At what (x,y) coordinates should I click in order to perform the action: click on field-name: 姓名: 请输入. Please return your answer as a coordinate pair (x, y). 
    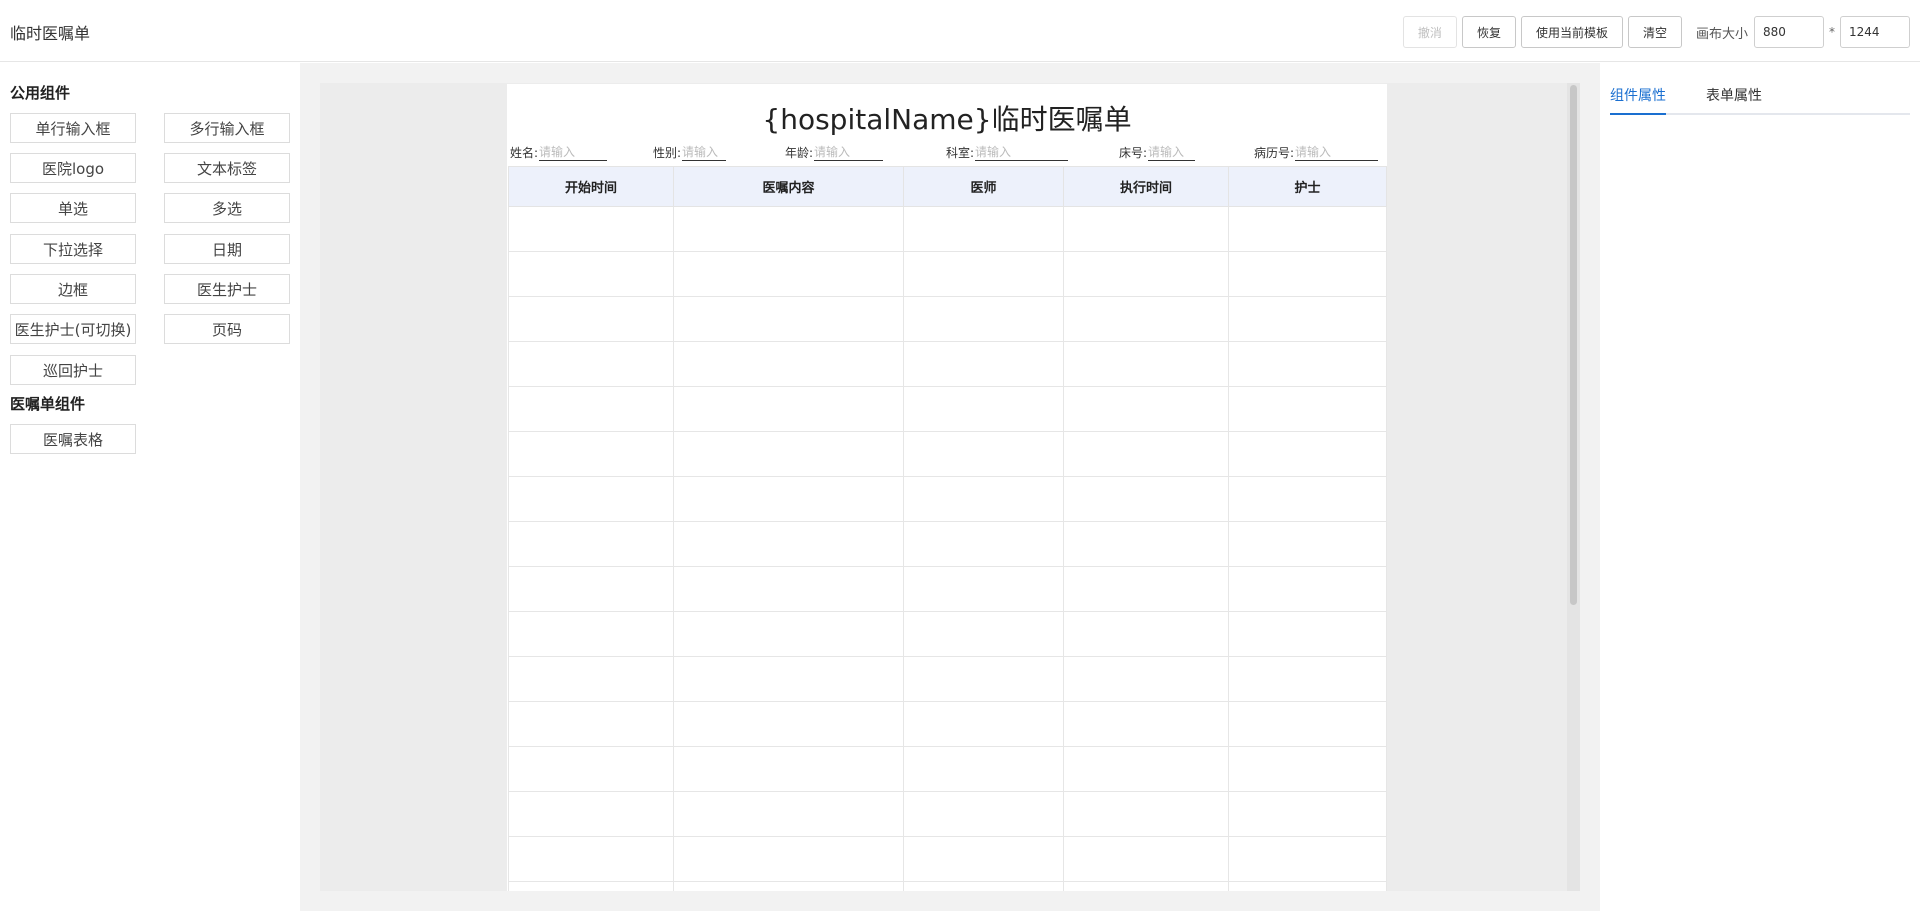
    Looking at the image, I should click on (559, 152).